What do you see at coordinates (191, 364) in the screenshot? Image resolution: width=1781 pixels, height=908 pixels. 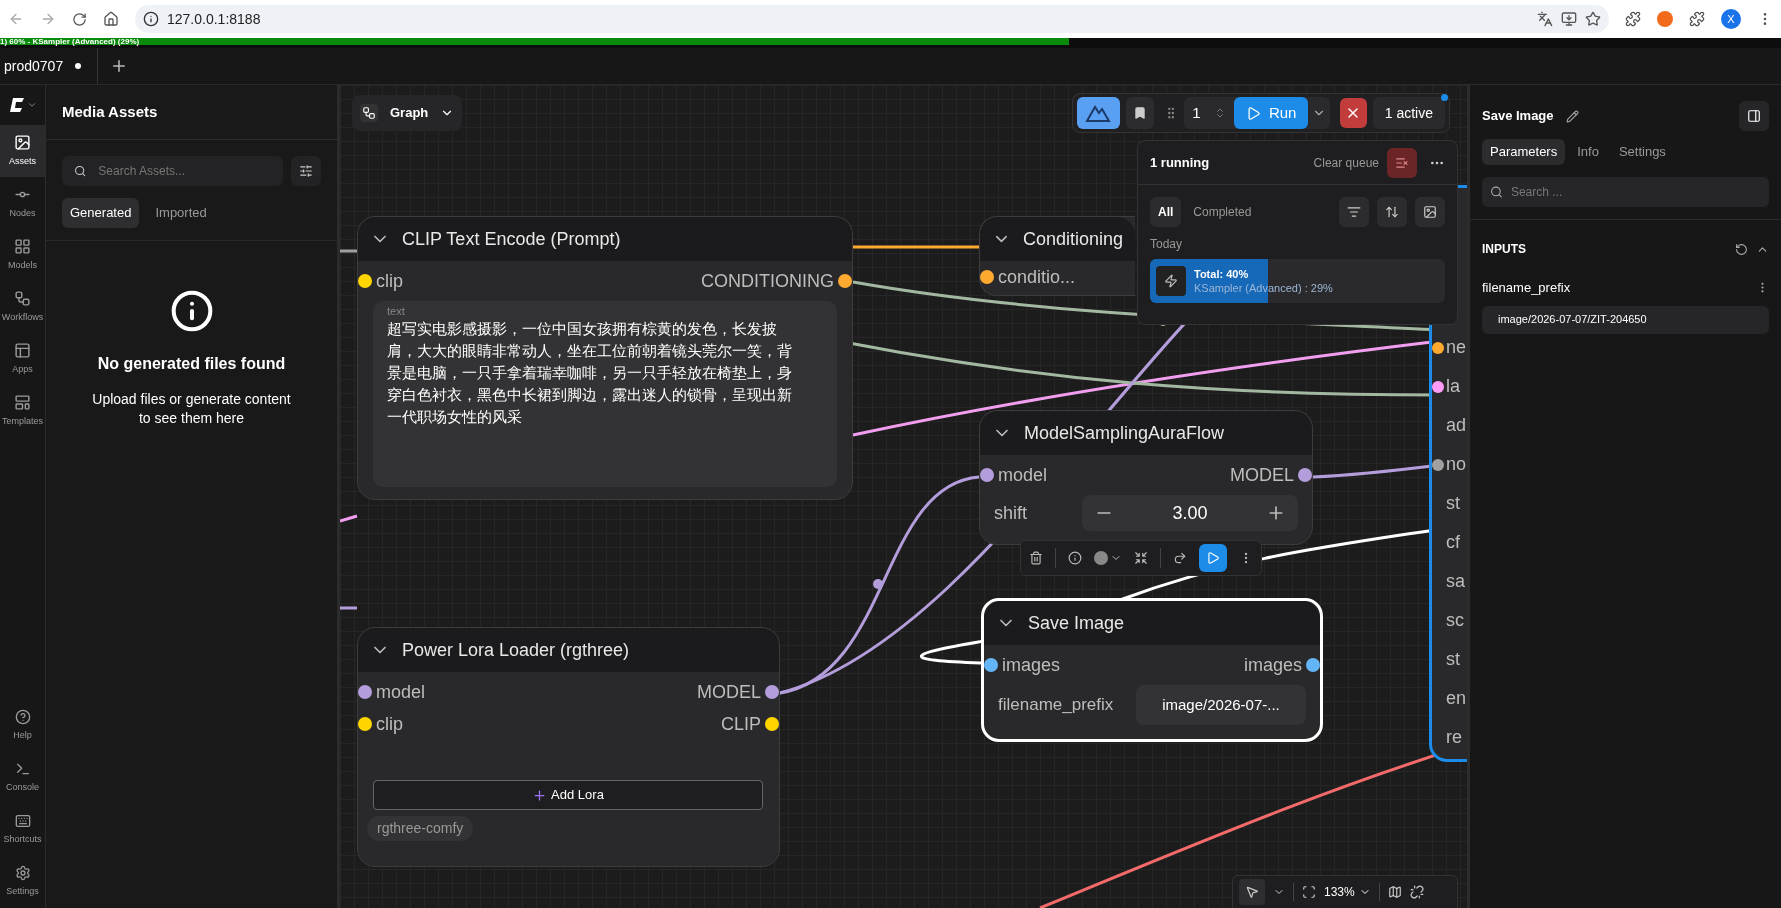 I see `empty-title: No generated files found` at bounding box center [191, 364].